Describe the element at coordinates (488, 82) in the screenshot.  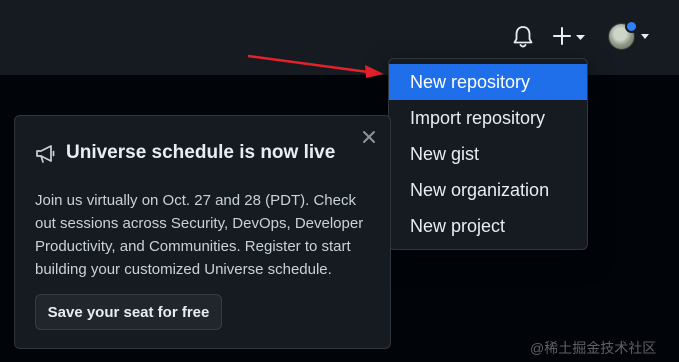
I see `menu-item-new-repository: New repository` at that location.